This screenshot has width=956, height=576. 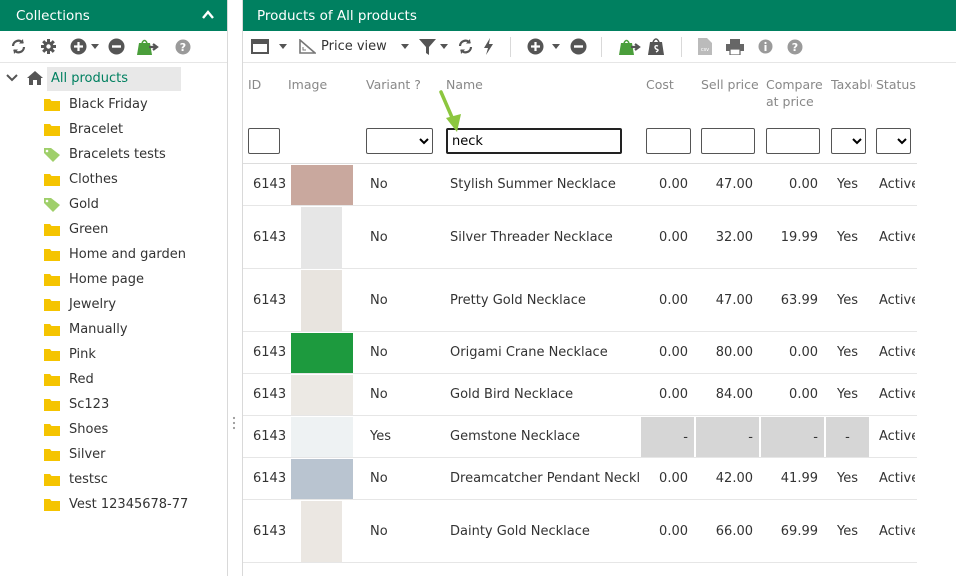 What do you see at coordinates (69, 379) in the screenshot?
I see `tree-item: Red` at bounding box center [69, 379].